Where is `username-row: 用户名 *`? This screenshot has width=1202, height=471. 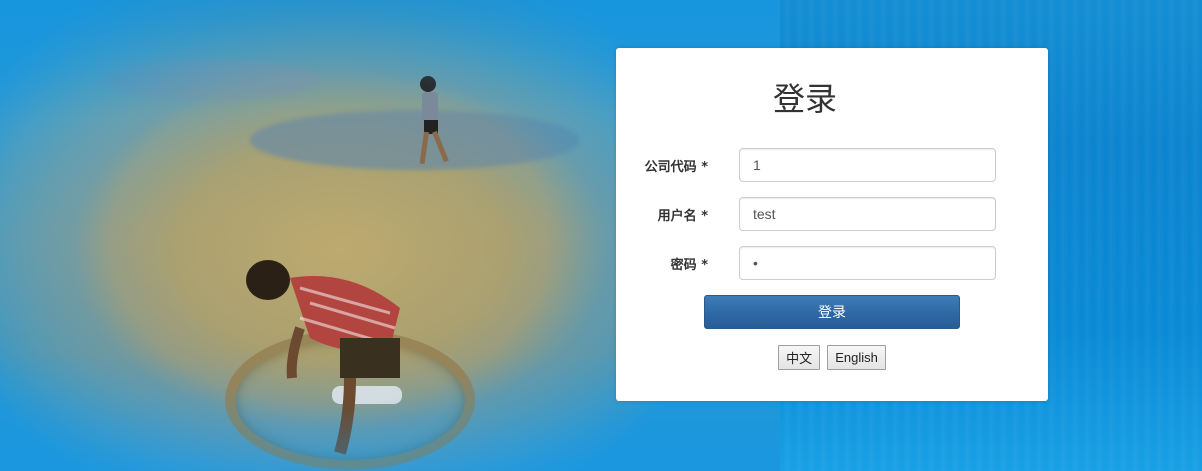 username-row: 用户名 * is located at coordinates (832, 214).